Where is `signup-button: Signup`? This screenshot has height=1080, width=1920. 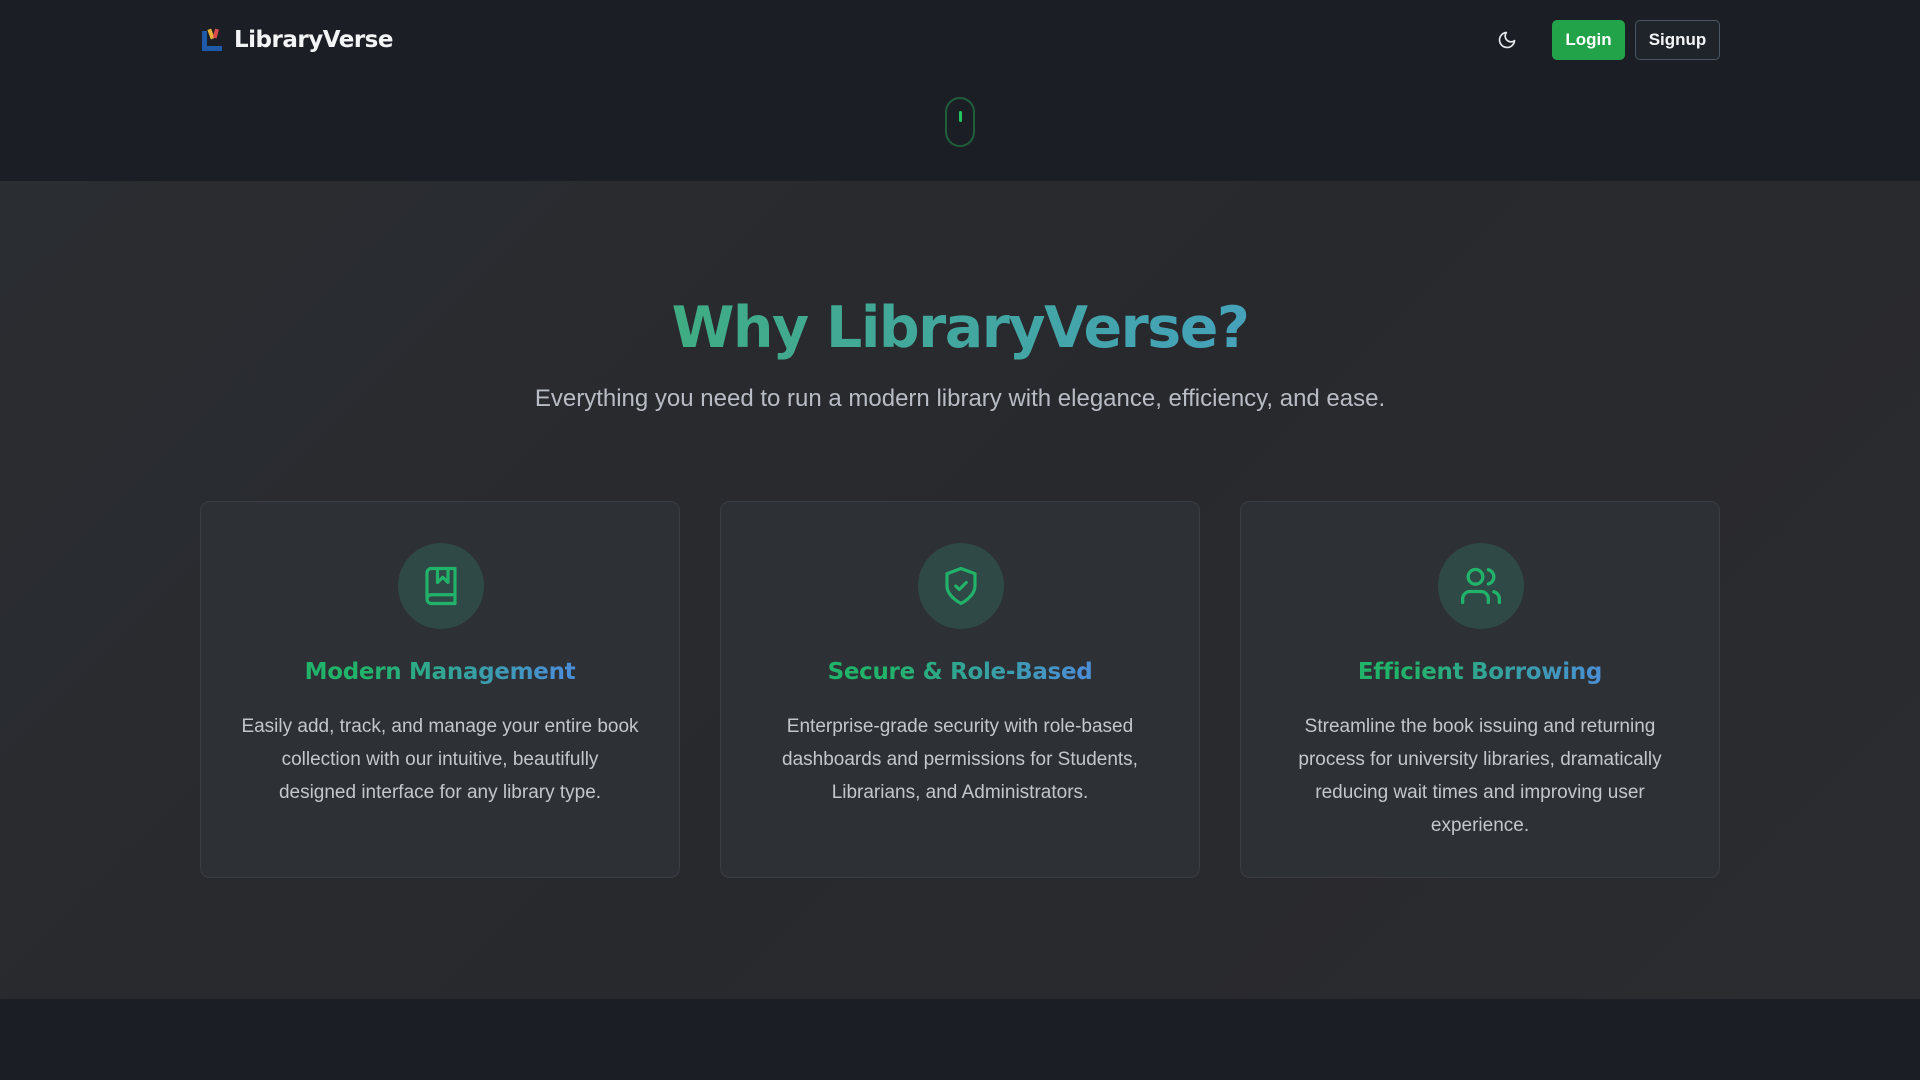
signup-button: Signup is located at coordinates (1677, 40).